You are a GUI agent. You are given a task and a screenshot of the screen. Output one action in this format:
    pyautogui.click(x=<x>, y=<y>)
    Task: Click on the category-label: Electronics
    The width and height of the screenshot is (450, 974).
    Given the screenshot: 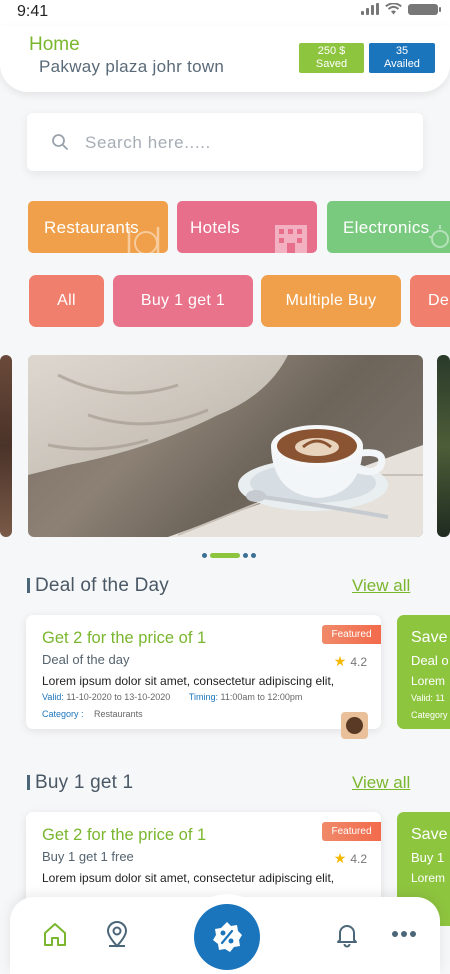 What is the action you would take?
    pyautogui.click(x=386, y=227)
    